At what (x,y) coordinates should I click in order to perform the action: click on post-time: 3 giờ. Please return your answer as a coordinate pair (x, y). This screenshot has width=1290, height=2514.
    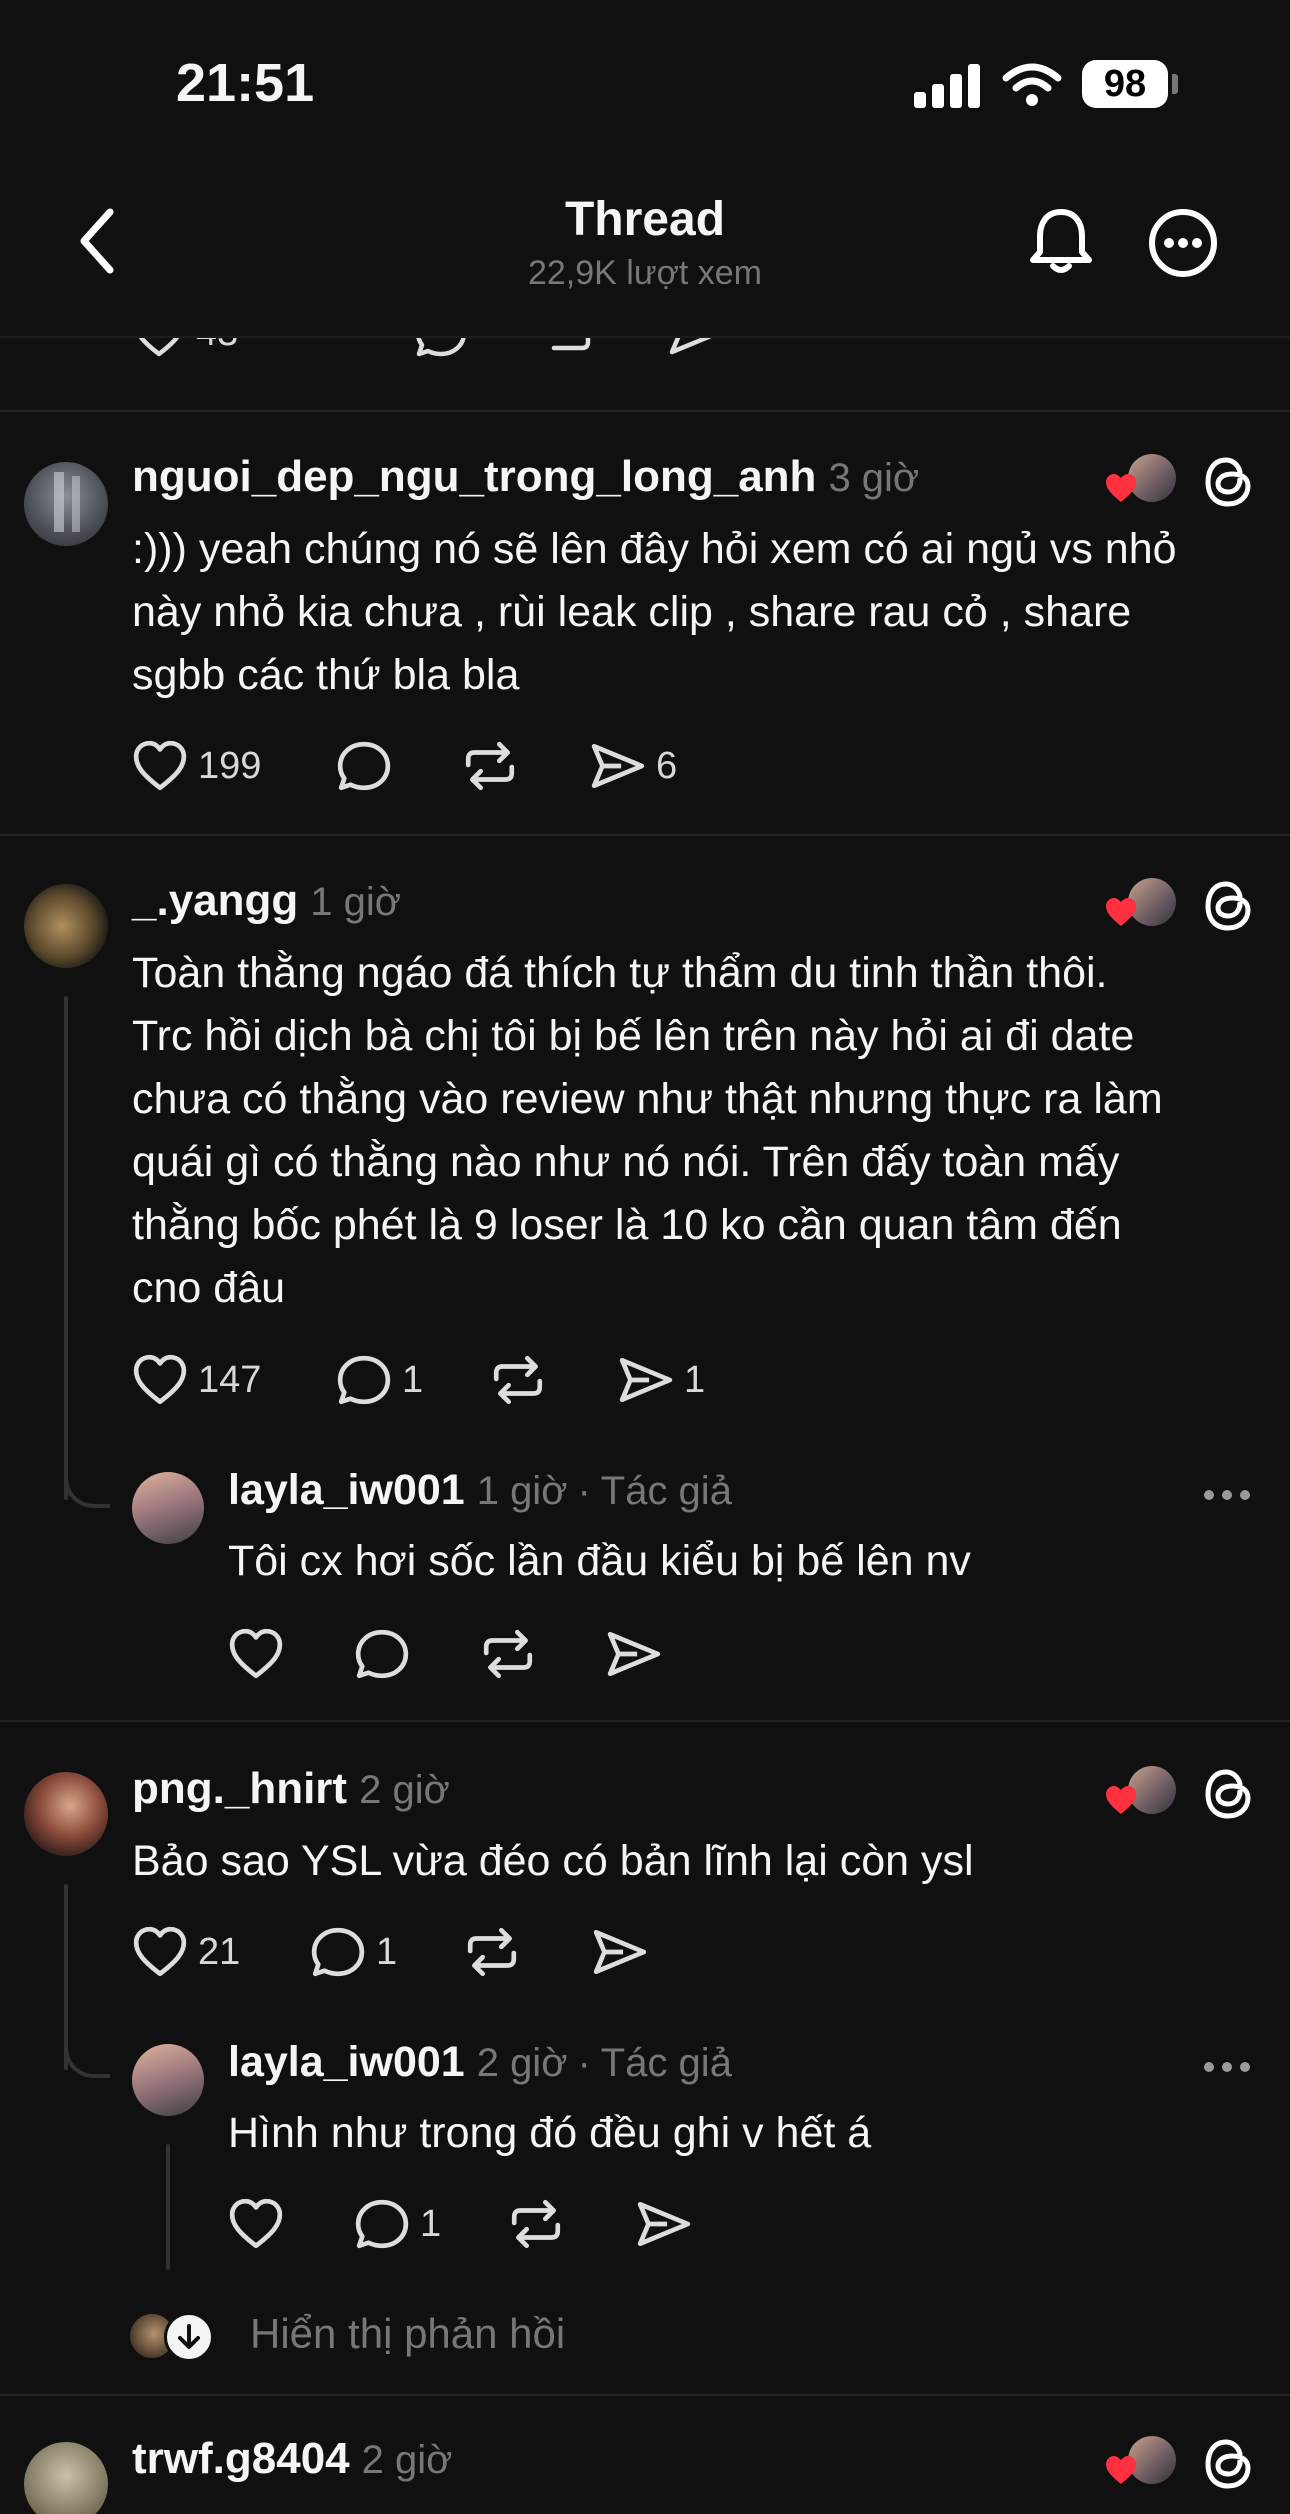
    Looking at the image, I should click on (874, 478).